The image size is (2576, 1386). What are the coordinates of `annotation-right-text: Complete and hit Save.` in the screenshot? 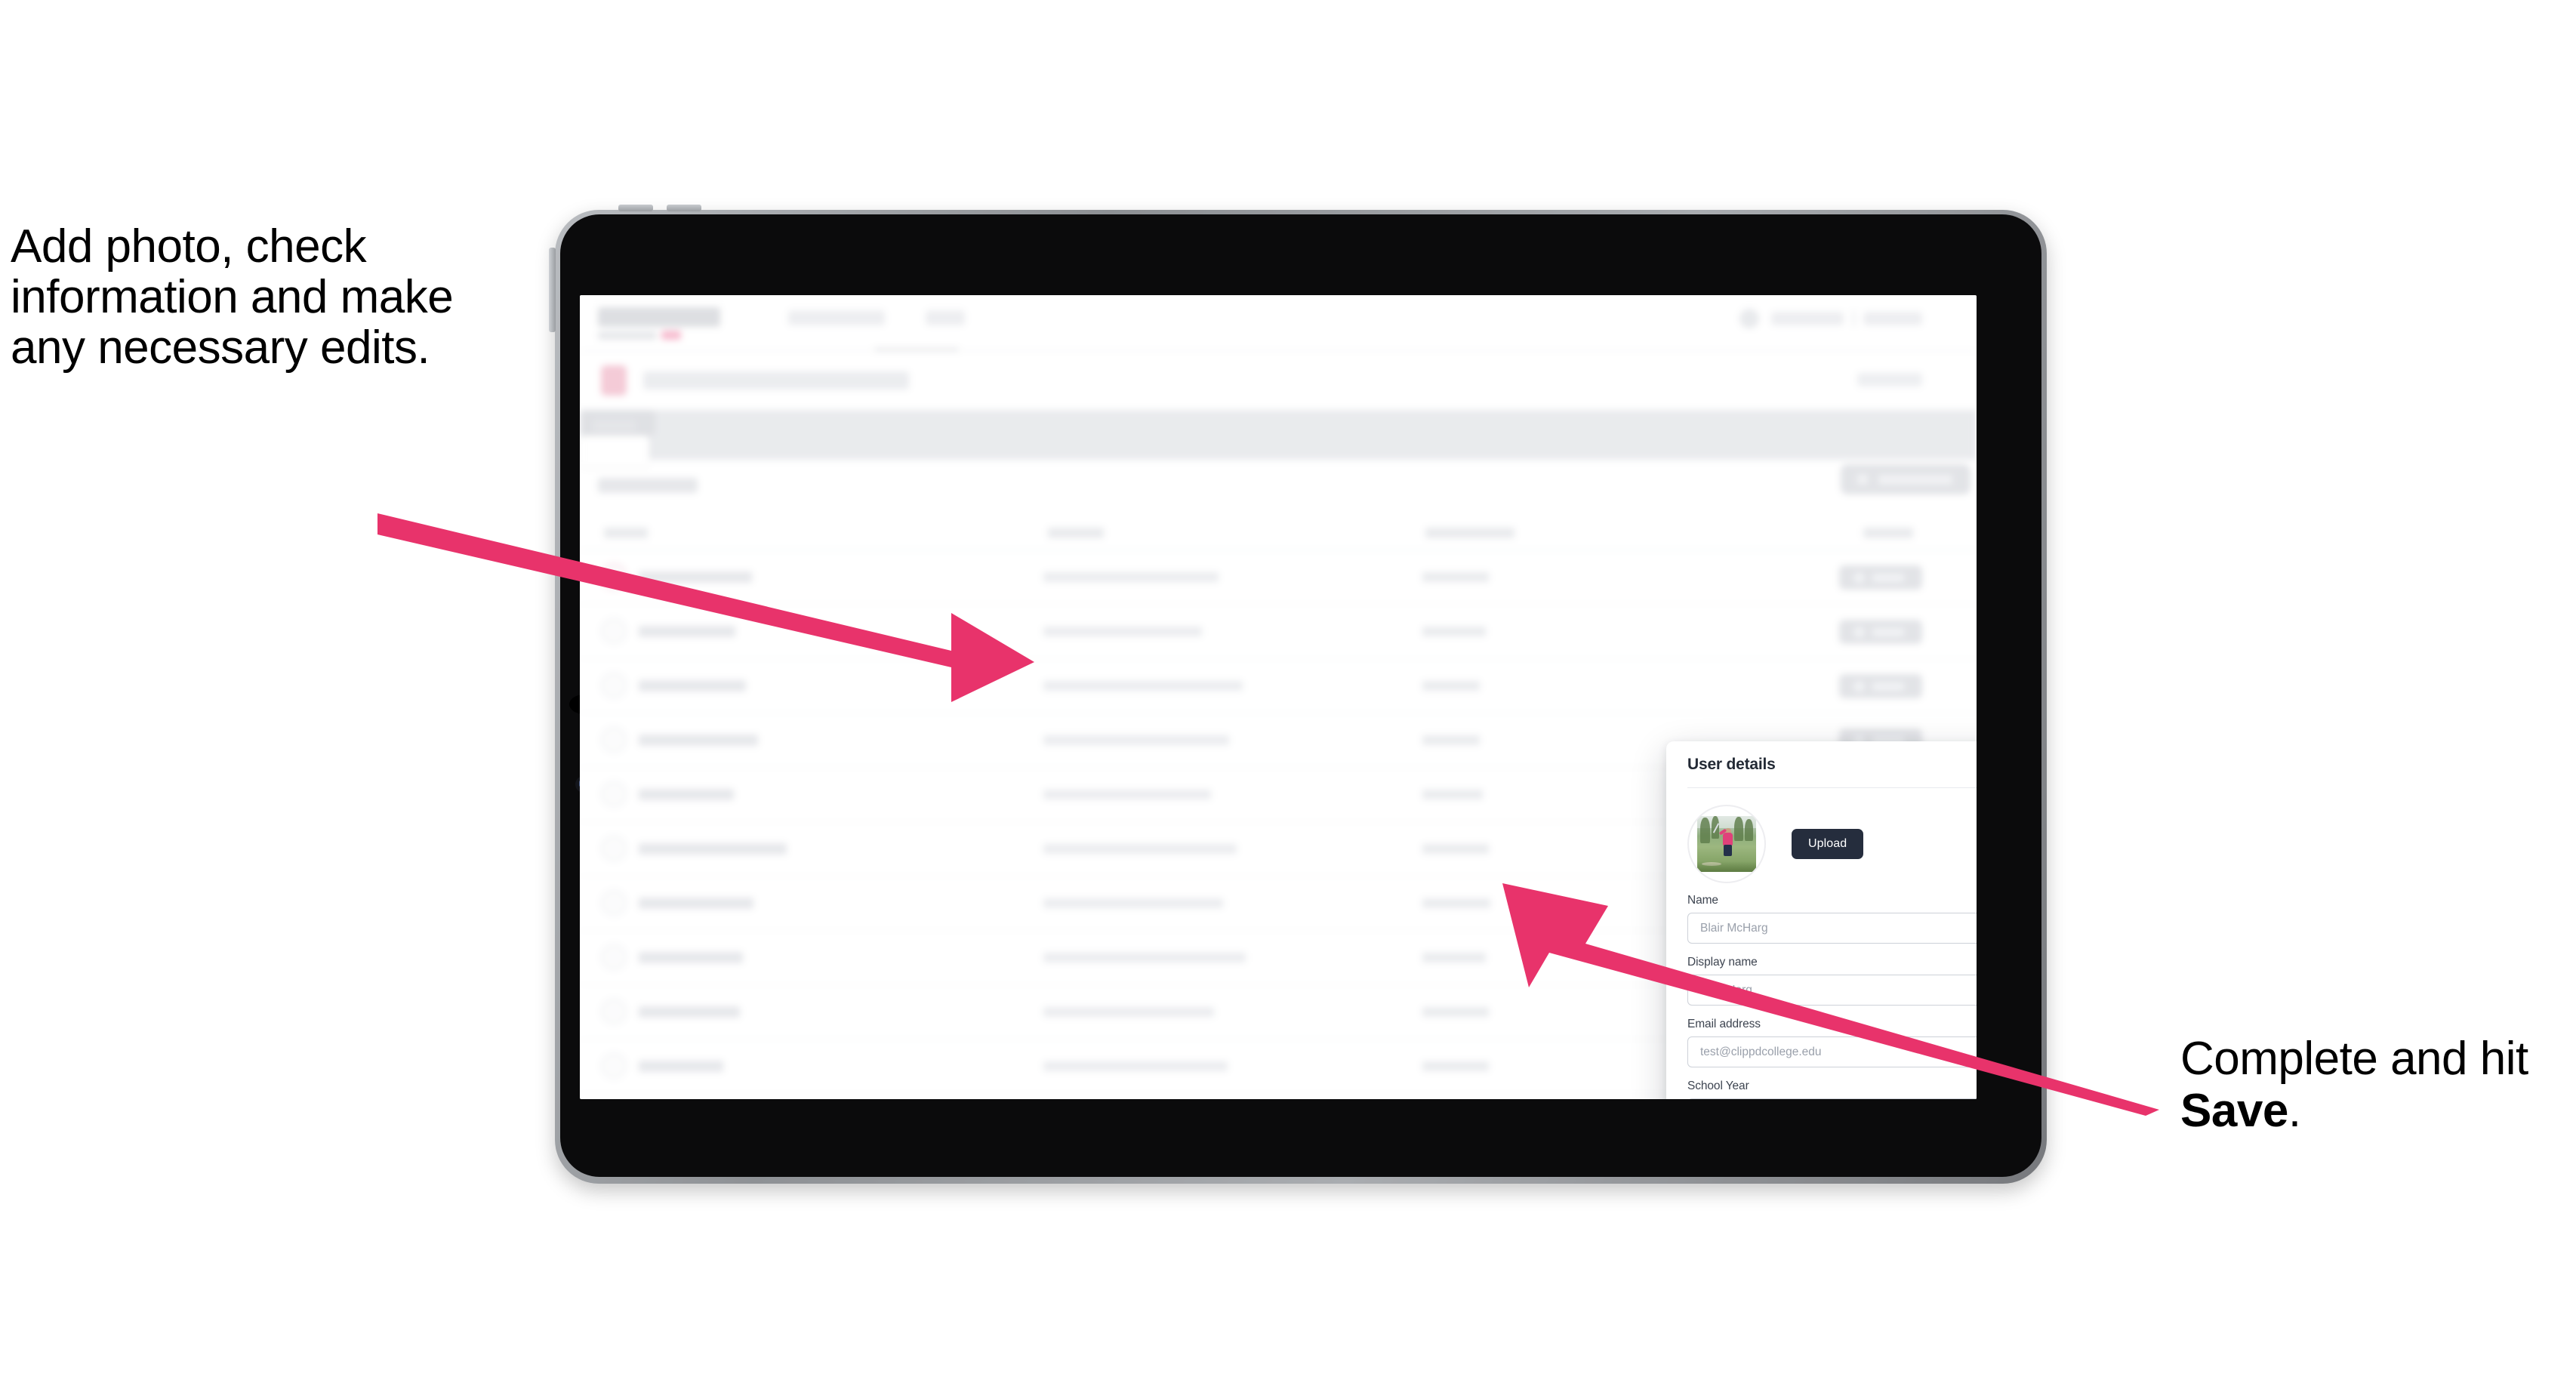 It's located at (2376, 1085).